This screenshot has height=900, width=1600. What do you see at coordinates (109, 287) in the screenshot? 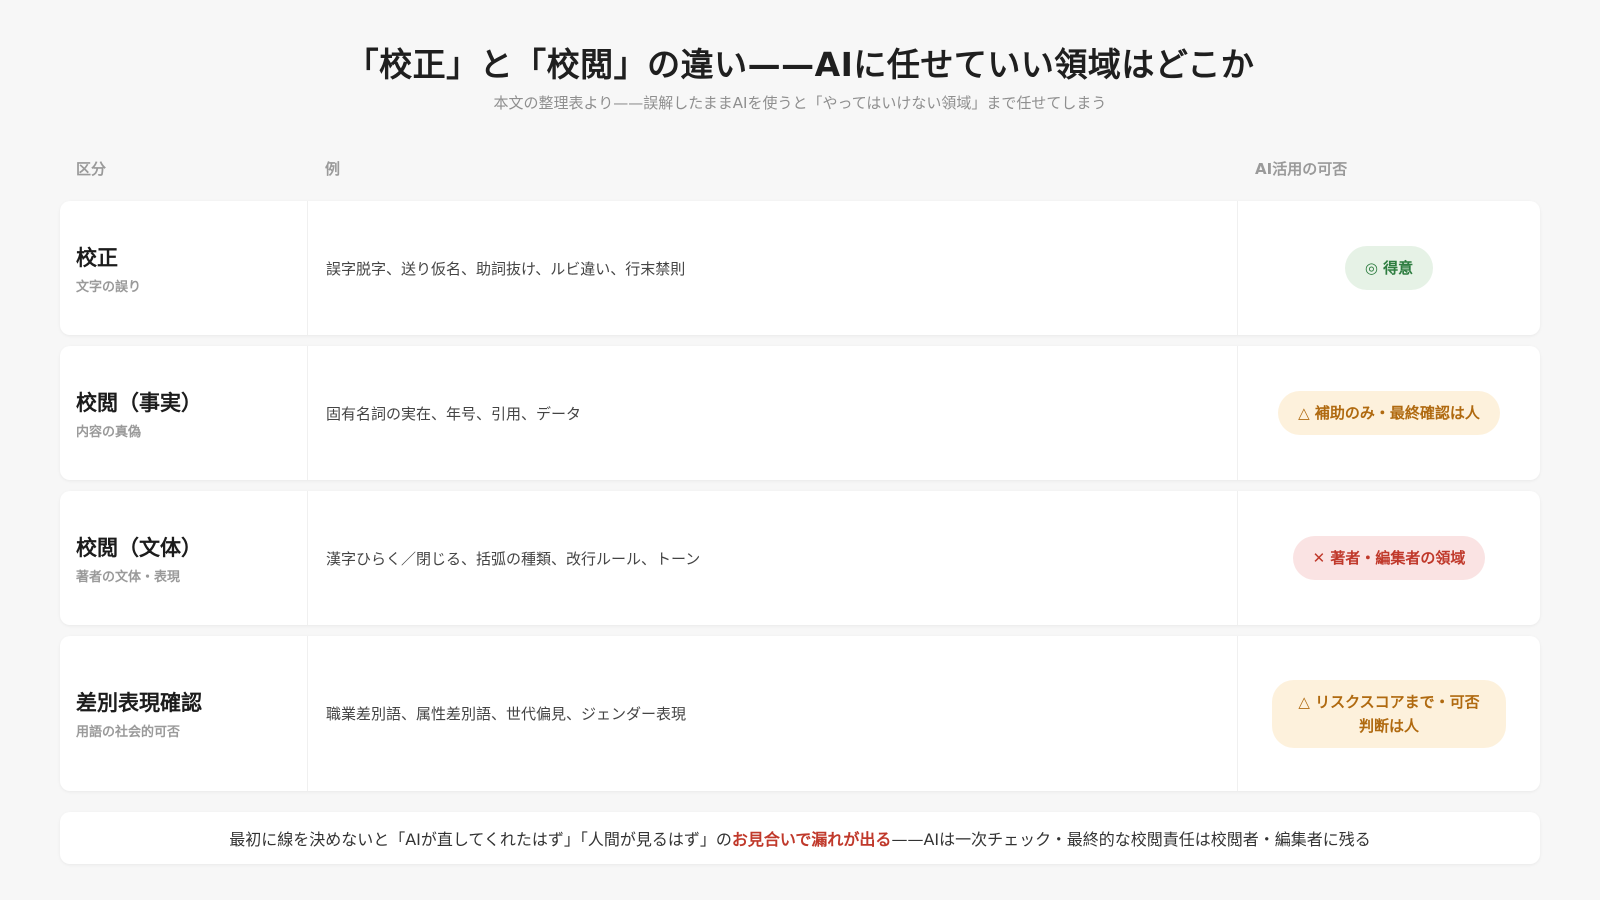
I see `category-description: 文字の誤り` at bounding box center [109, 287].